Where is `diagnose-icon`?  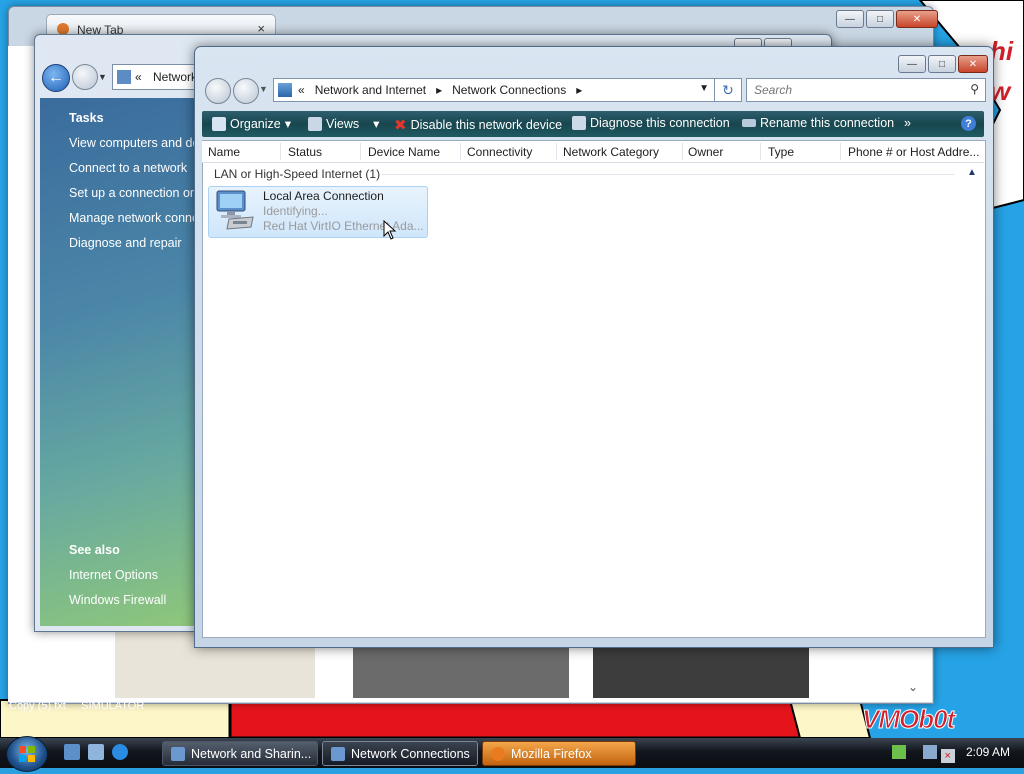
diagnose-icon is located at coordinates (579, 123).